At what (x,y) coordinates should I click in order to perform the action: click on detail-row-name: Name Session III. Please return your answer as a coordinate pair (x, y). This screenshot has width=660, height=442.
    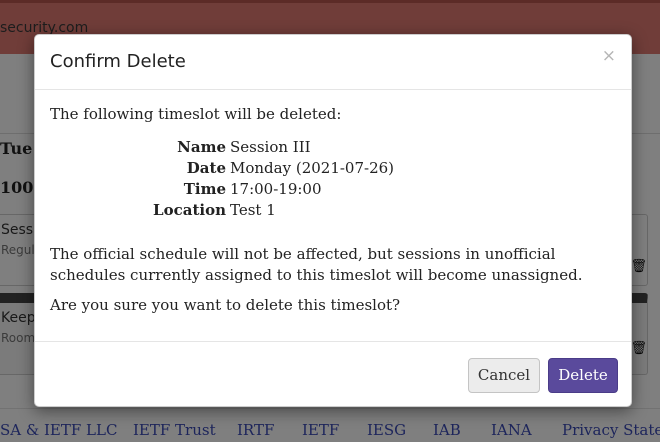
    Looking at the image, I should click on (250, 148).